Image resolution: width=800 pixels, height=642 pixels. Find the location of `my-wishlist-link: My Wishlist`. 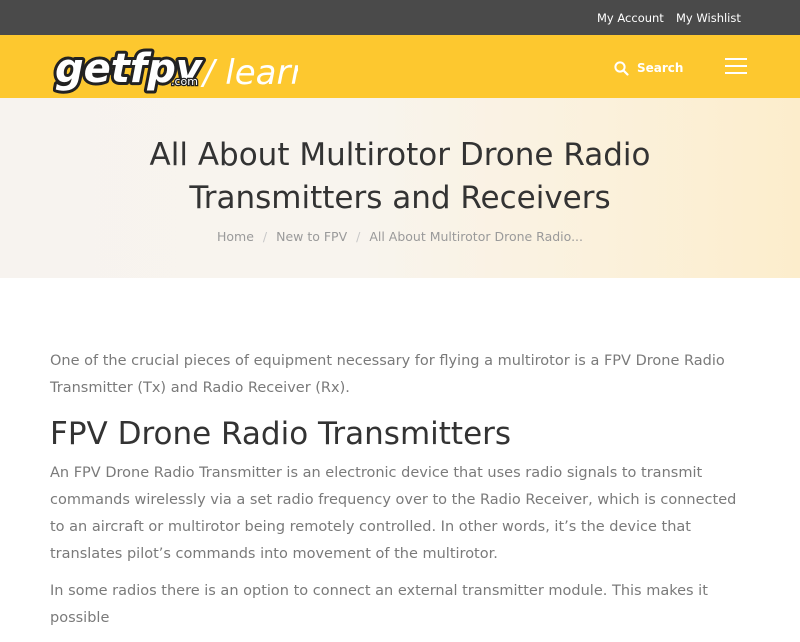

my-wishlist-link: My Wishlist is located at coordinates (708, 18).